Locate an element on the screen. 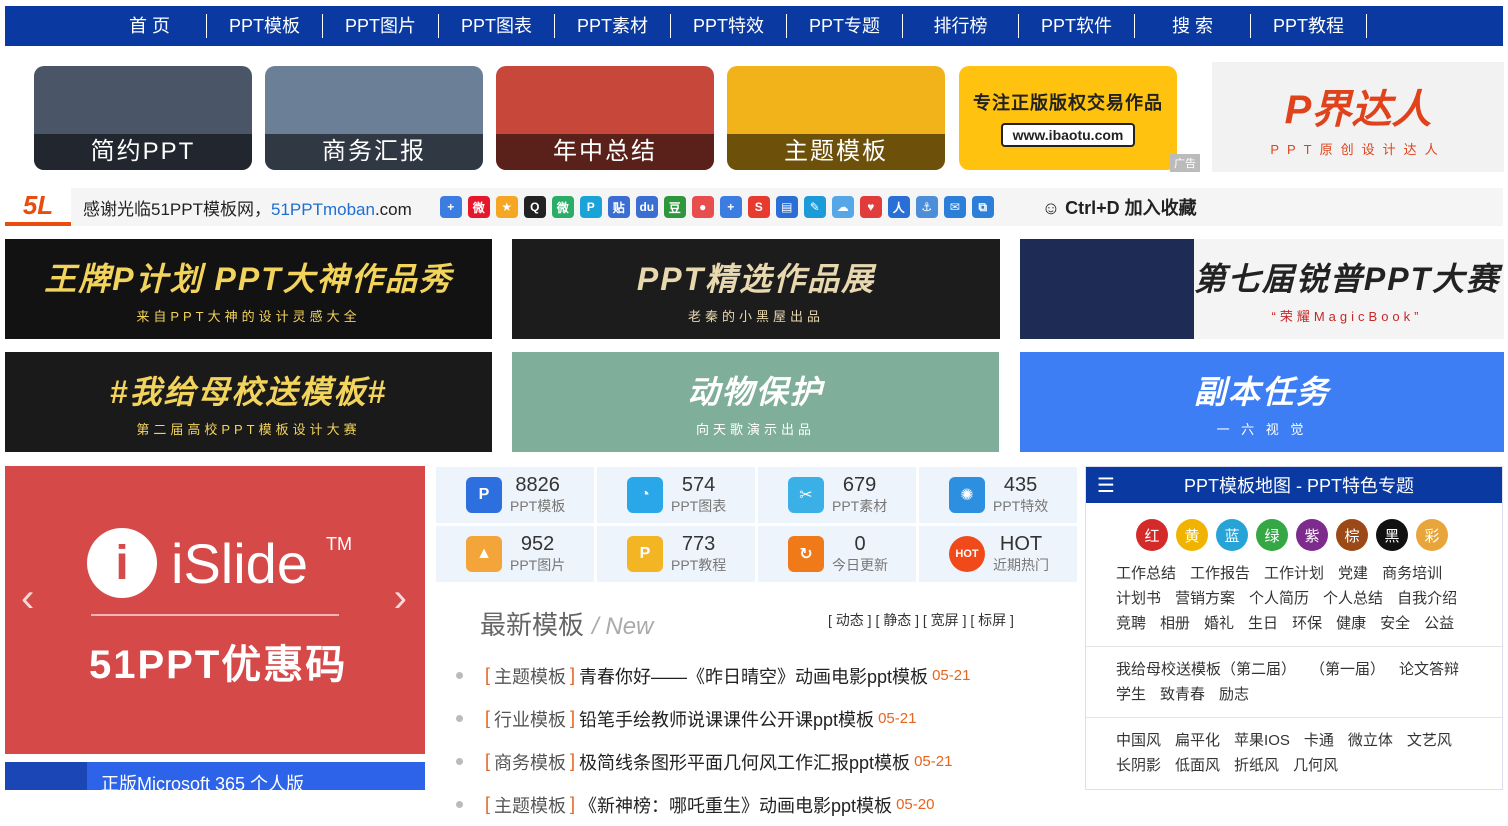 This screenshot has height=826, width=1508. plus-icon: + is located at coordinates (450, 207).